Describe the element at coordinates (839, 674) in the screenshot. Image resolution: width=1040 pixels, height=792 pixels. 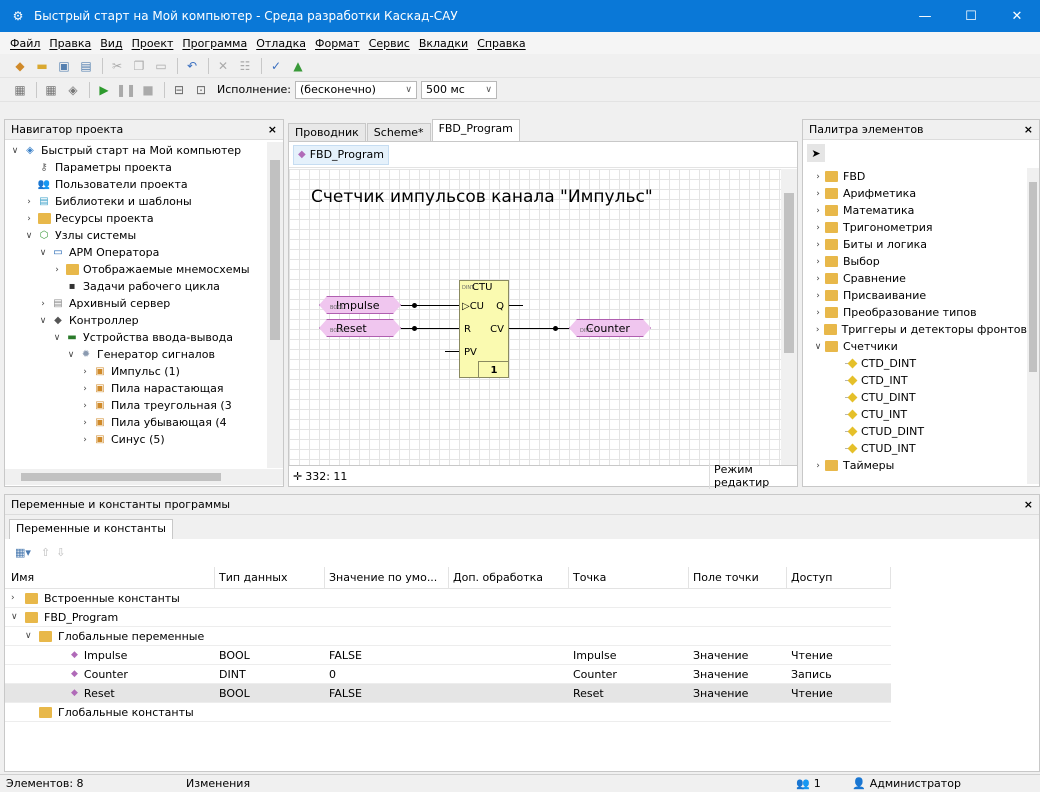
I see `table-cell: Запись` at that location.